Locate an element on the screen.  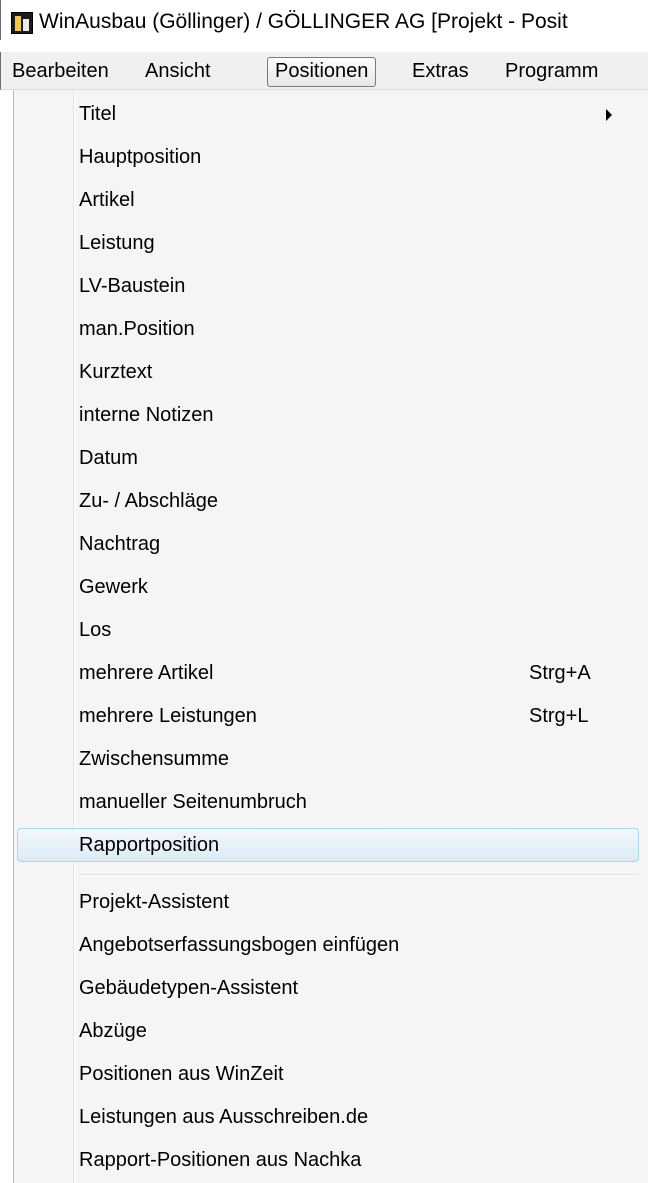
menu-item-label: Rapport-Positionen aus Nachka is located at coordinates (220, 1160).